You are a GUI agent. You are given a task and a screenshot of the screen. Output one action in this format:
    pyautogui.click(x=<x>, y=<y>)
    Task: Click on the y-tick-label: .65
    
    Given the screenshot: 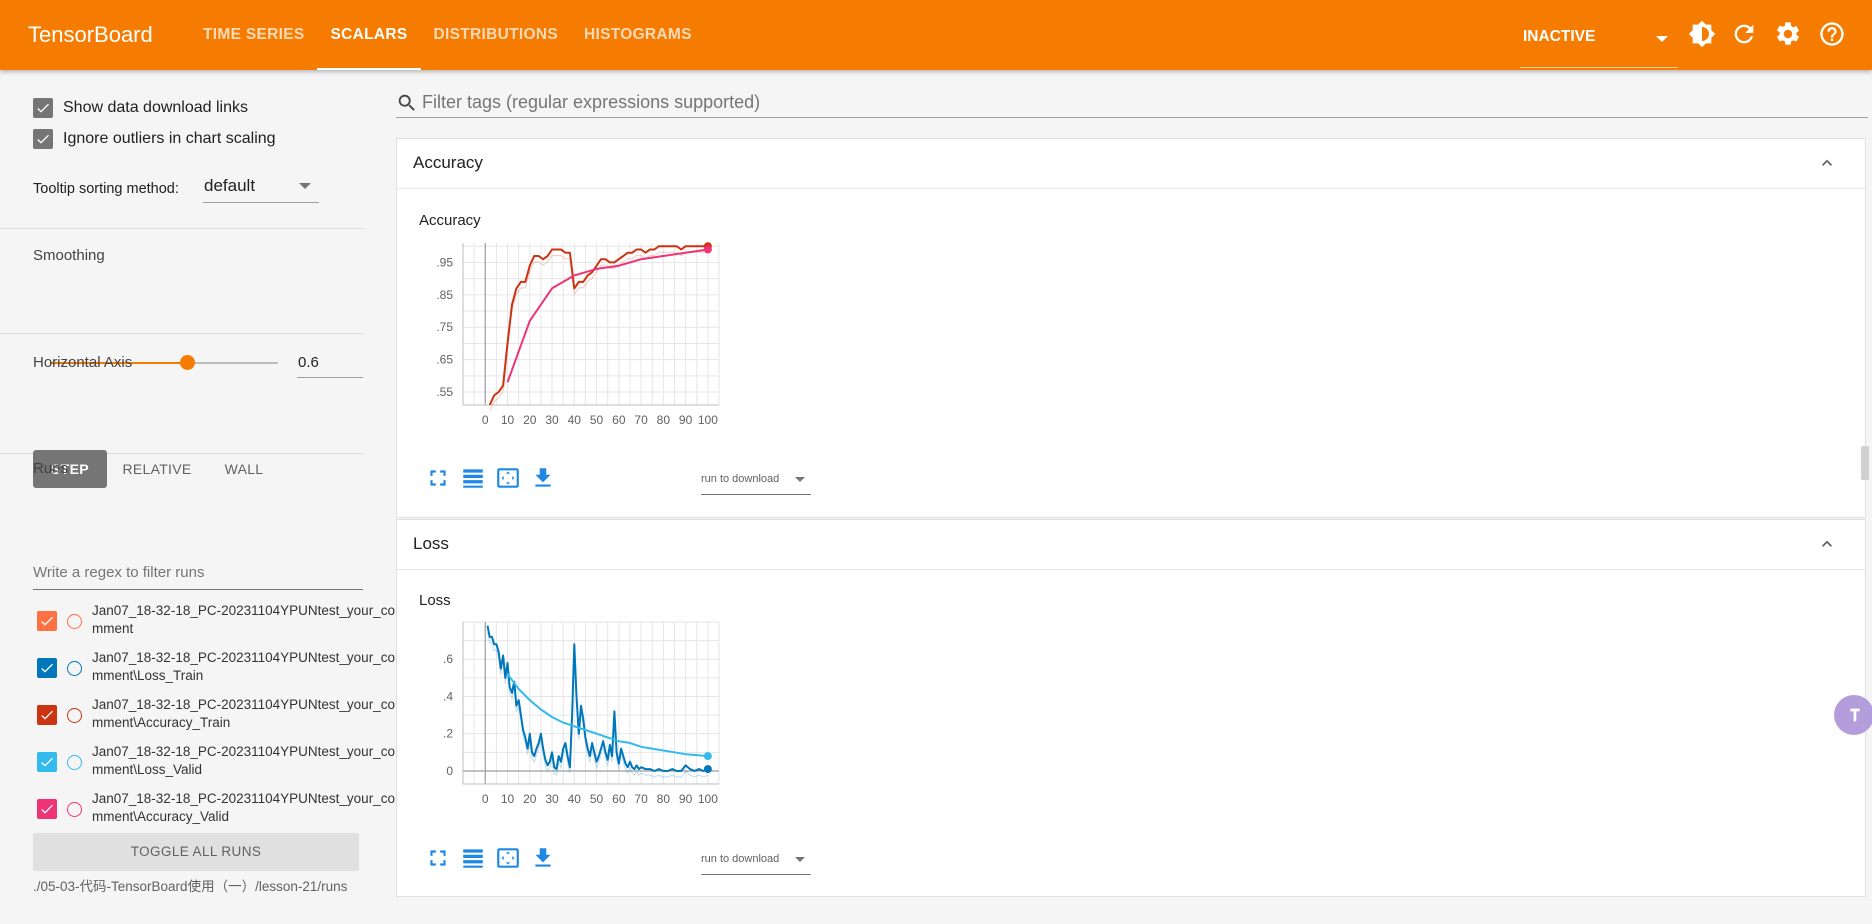 What is the action you would take?
    pyautogui.click(x=444, y=360)
    